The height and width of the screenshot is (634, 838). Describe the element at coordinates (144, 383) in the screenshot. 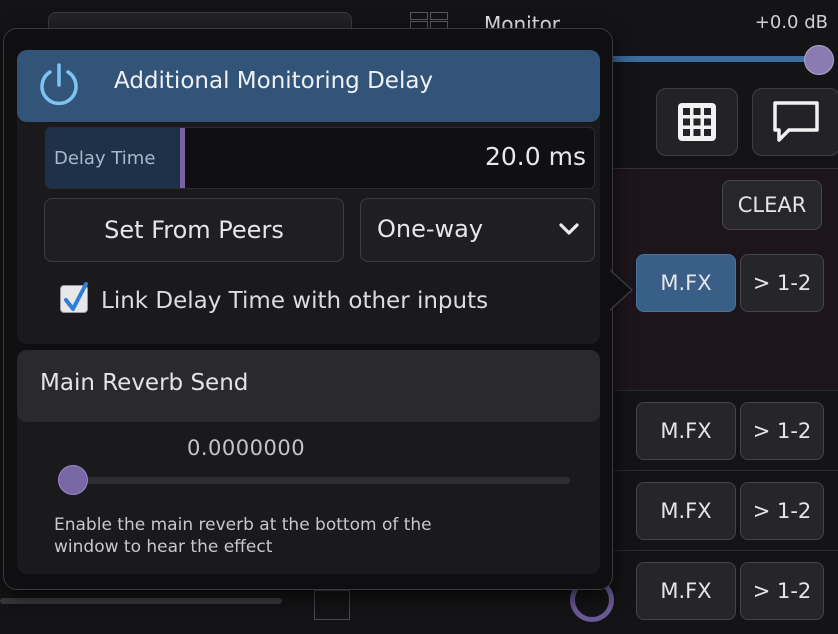

I see `reverb-send-title: Main Reverb Send` at that location.